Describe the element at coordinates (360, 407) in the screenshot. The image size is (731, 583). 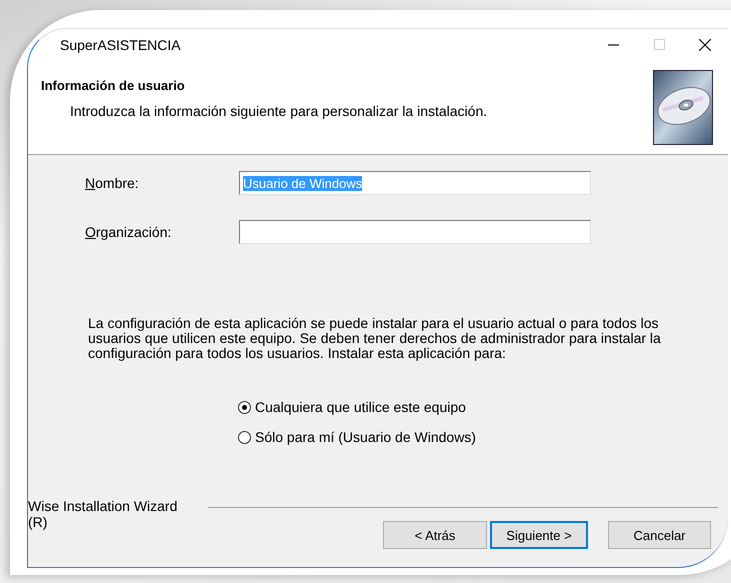
I see `radio-label: Cualquiera que utilice este equipo` at that location.